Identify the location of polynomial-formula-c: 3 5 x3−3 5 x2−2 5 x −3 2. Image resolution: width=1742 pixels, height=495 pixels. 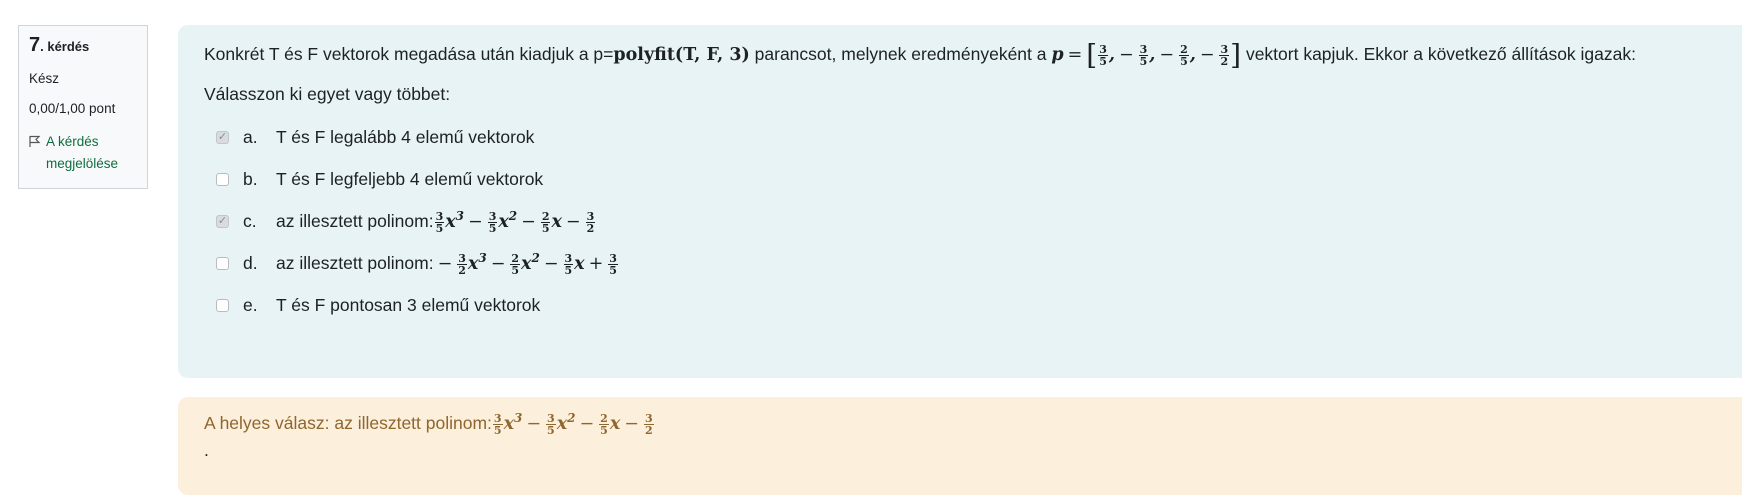
(515, 222).